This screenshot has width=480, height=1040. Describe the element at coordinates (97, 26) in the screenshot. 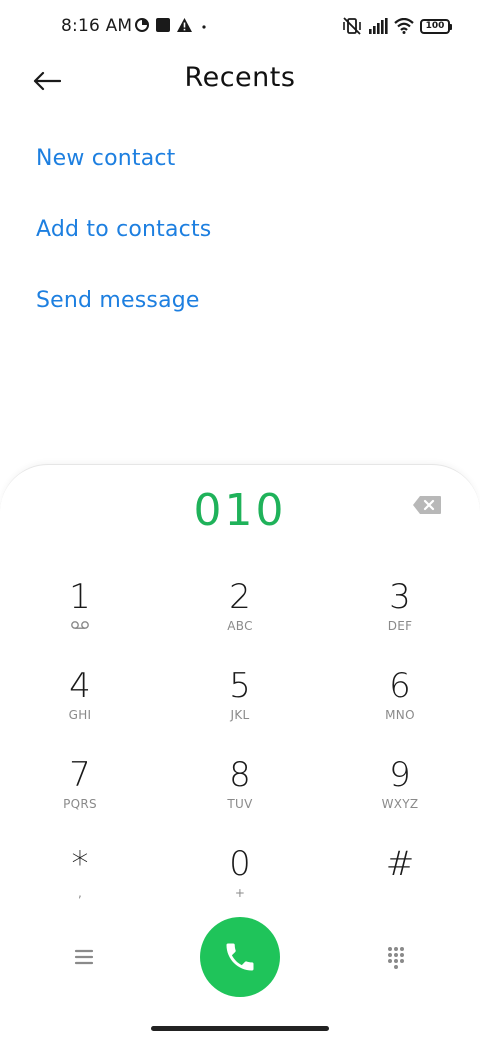

I see `status-time: 8:16 AM` at that location.